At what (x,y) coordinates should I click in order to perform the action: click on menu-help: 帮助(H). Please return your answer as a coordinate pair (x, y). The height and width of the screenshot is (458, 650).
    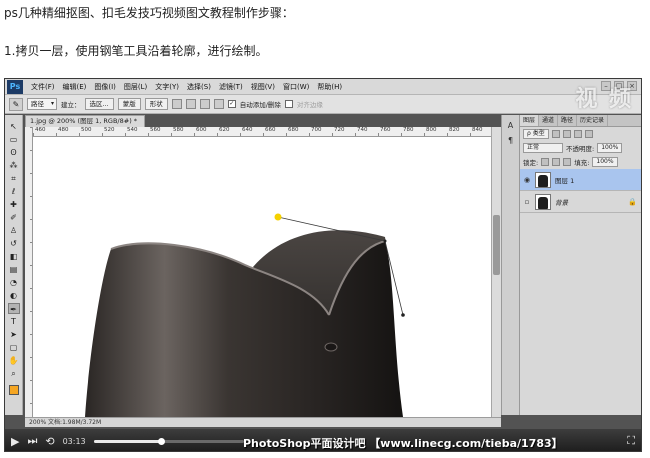
    Looking at the image, I should click on (329, 87).